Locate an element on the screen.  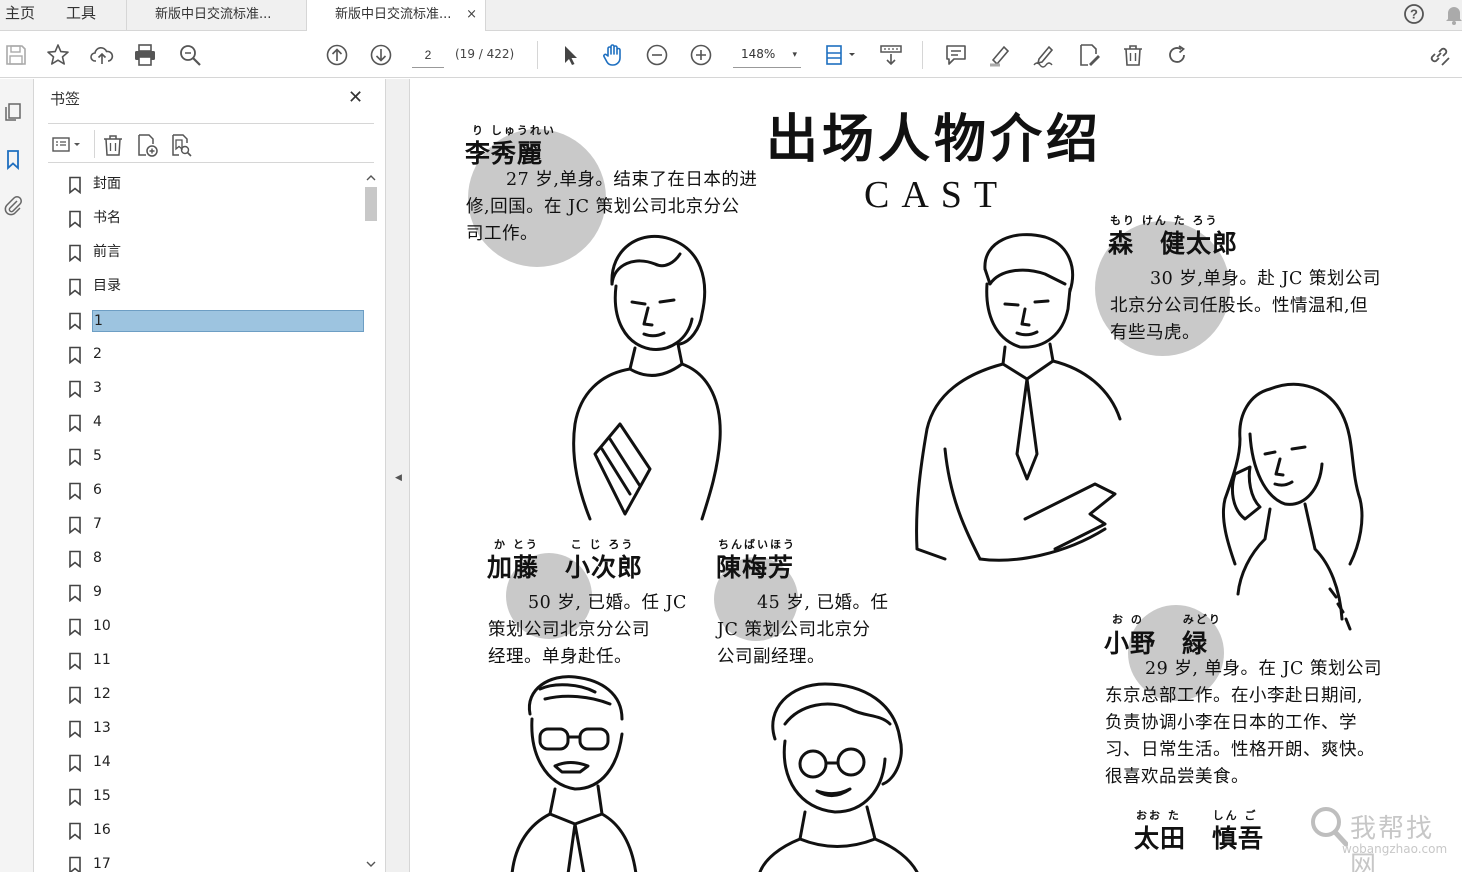
bookmark-item: 7 is located at coordinates (206, 524).